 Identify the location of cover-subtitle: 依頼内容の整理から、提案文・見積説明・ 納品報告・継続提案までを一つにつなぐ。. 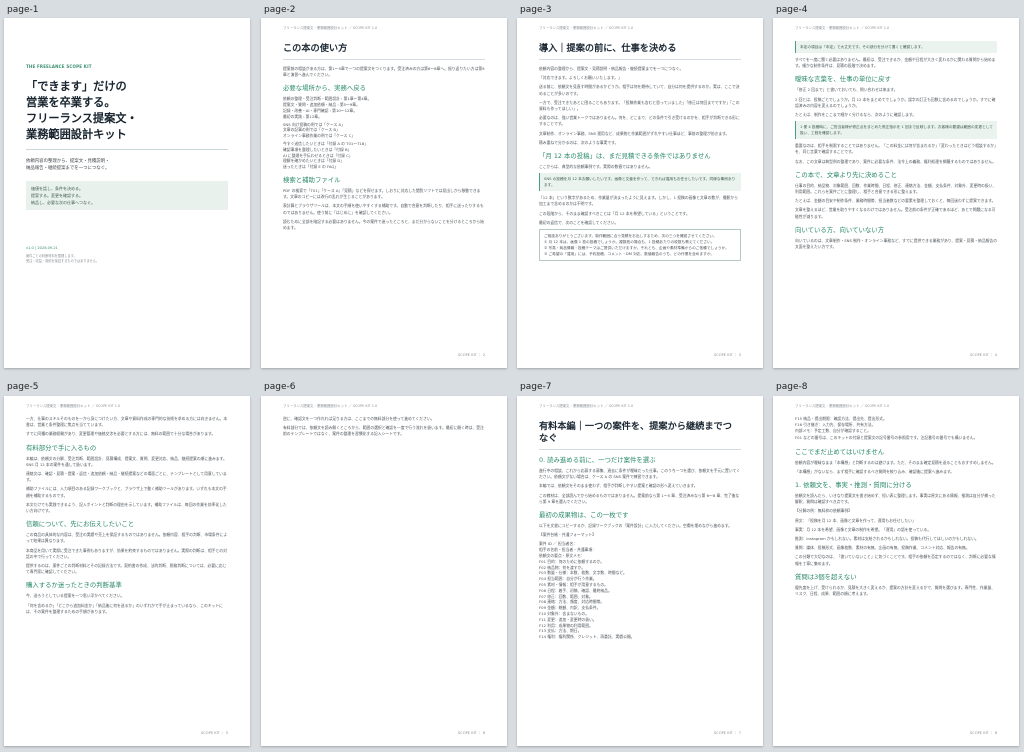
(68, 165).